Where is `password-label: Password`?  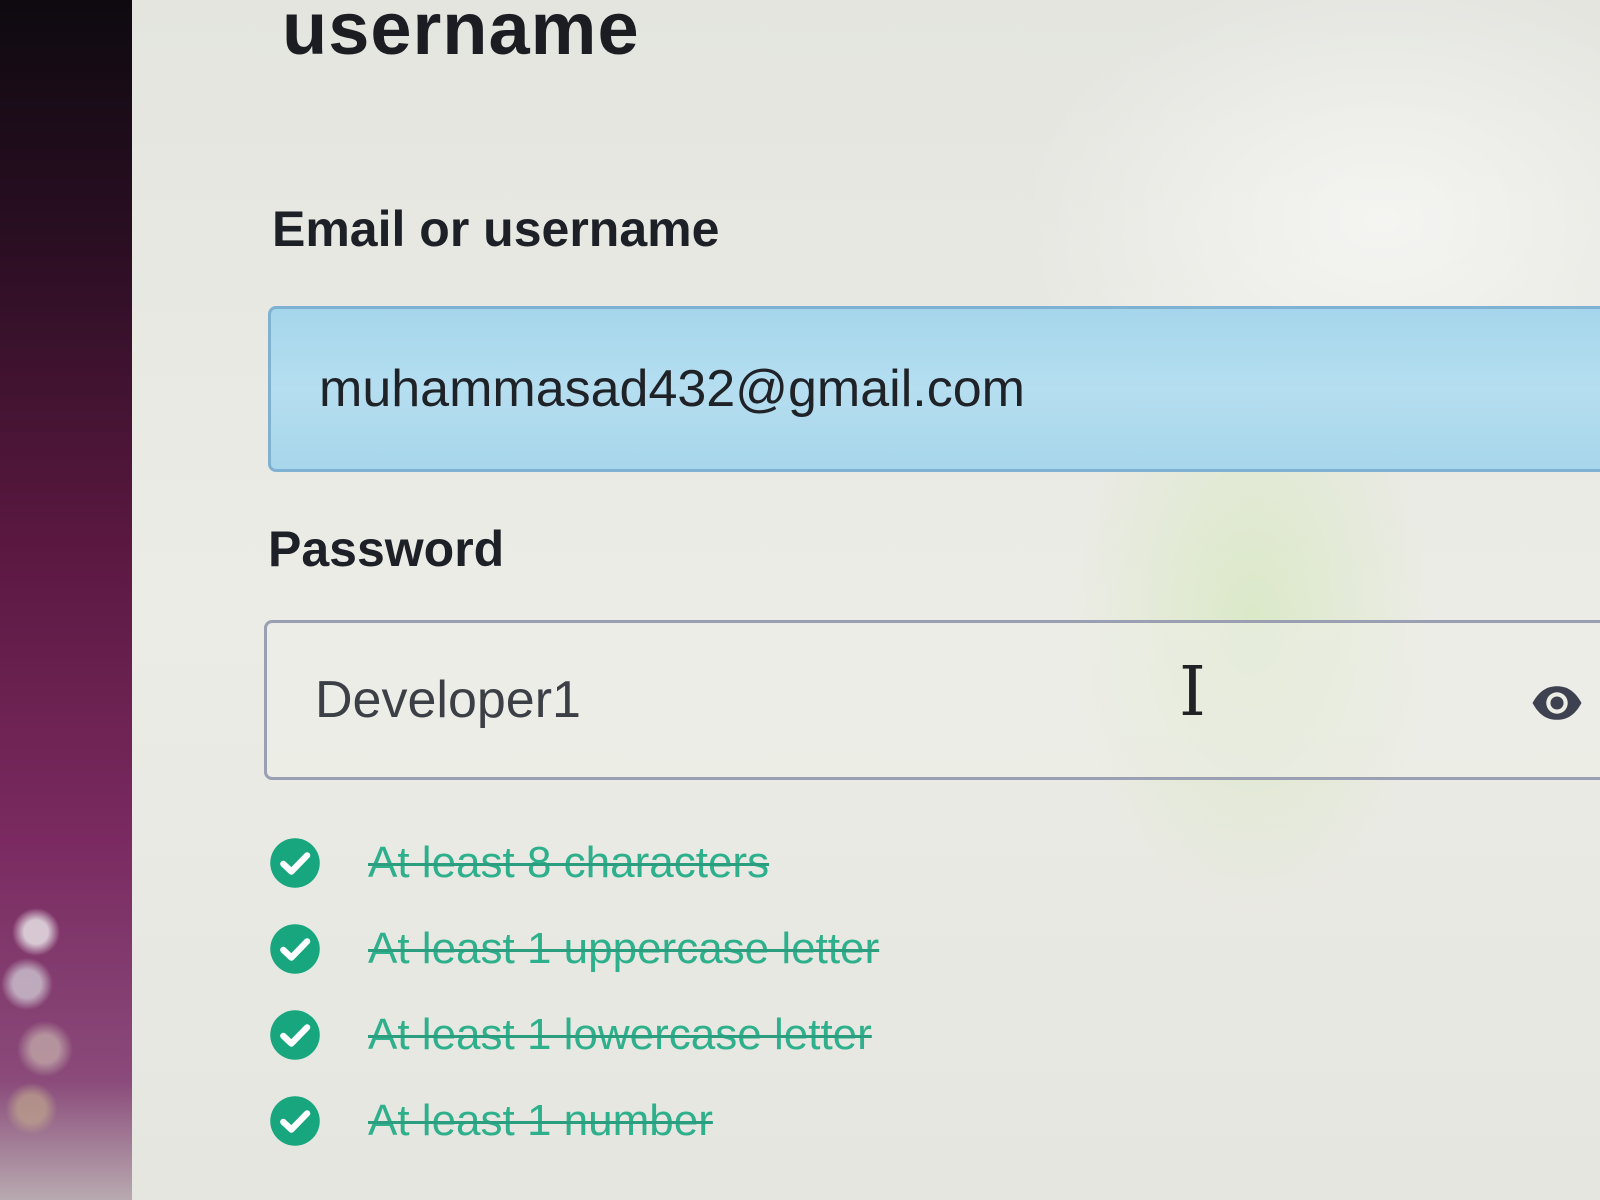
password-label: Password is located at coordinates (386, 549).